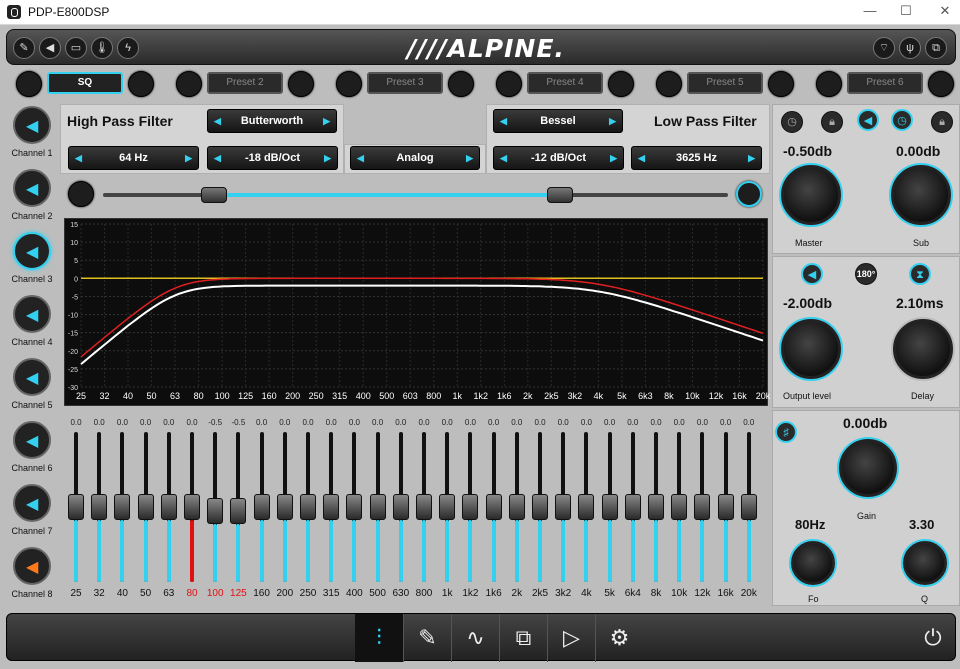 The height and width of the screenshot is (669, 960). Describe the element at coordinates (925, 563) in the screenshot. I see `q-knob` at that location.